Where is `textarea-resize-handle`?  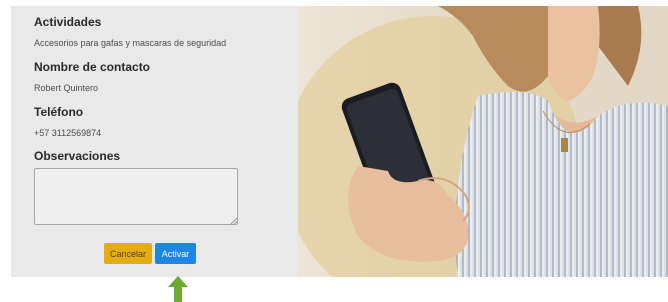 textarea-resize-handle is located at coordinates (233, 221).